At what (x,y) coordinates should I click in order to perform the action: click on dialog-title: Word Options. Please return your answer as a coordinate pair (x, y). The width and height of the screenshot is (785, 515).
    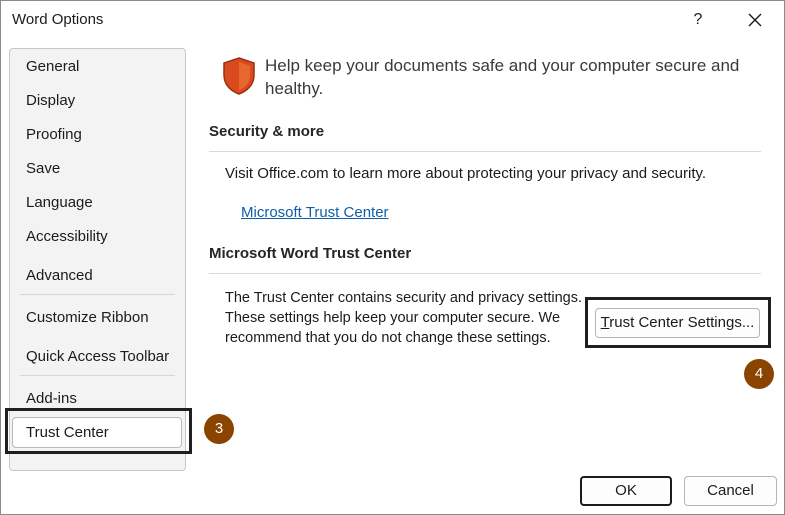
    Looking at the image, I should click on (58, 19).